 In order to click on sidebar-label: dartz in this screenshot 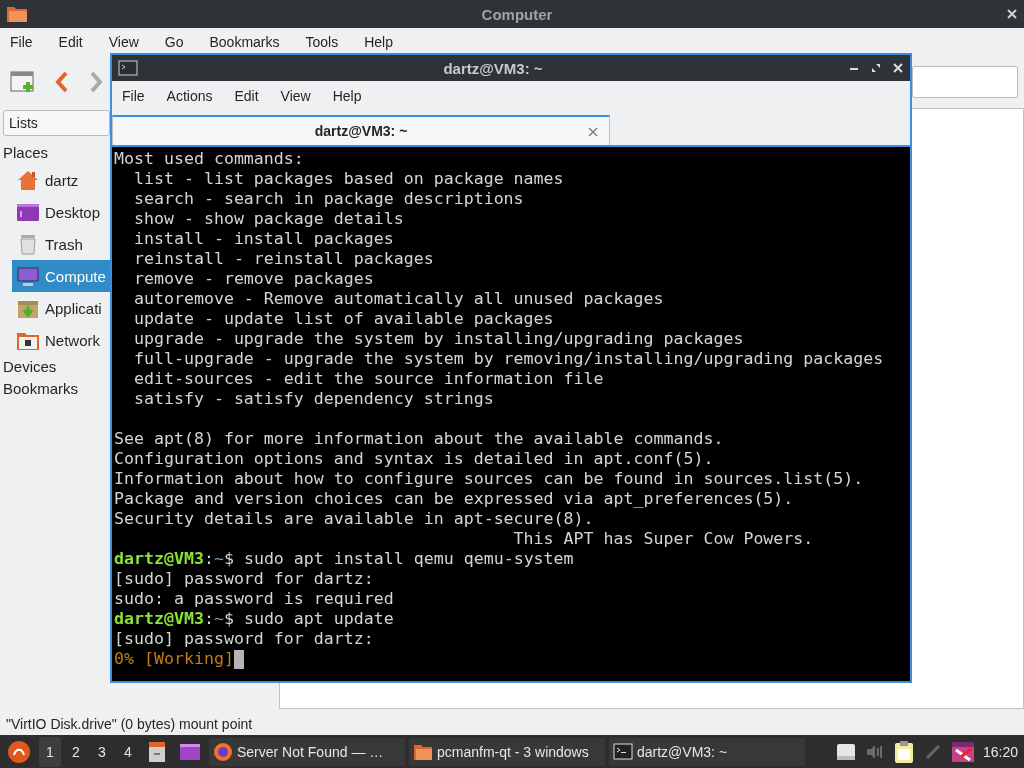, I will do `click(62, 180)`.